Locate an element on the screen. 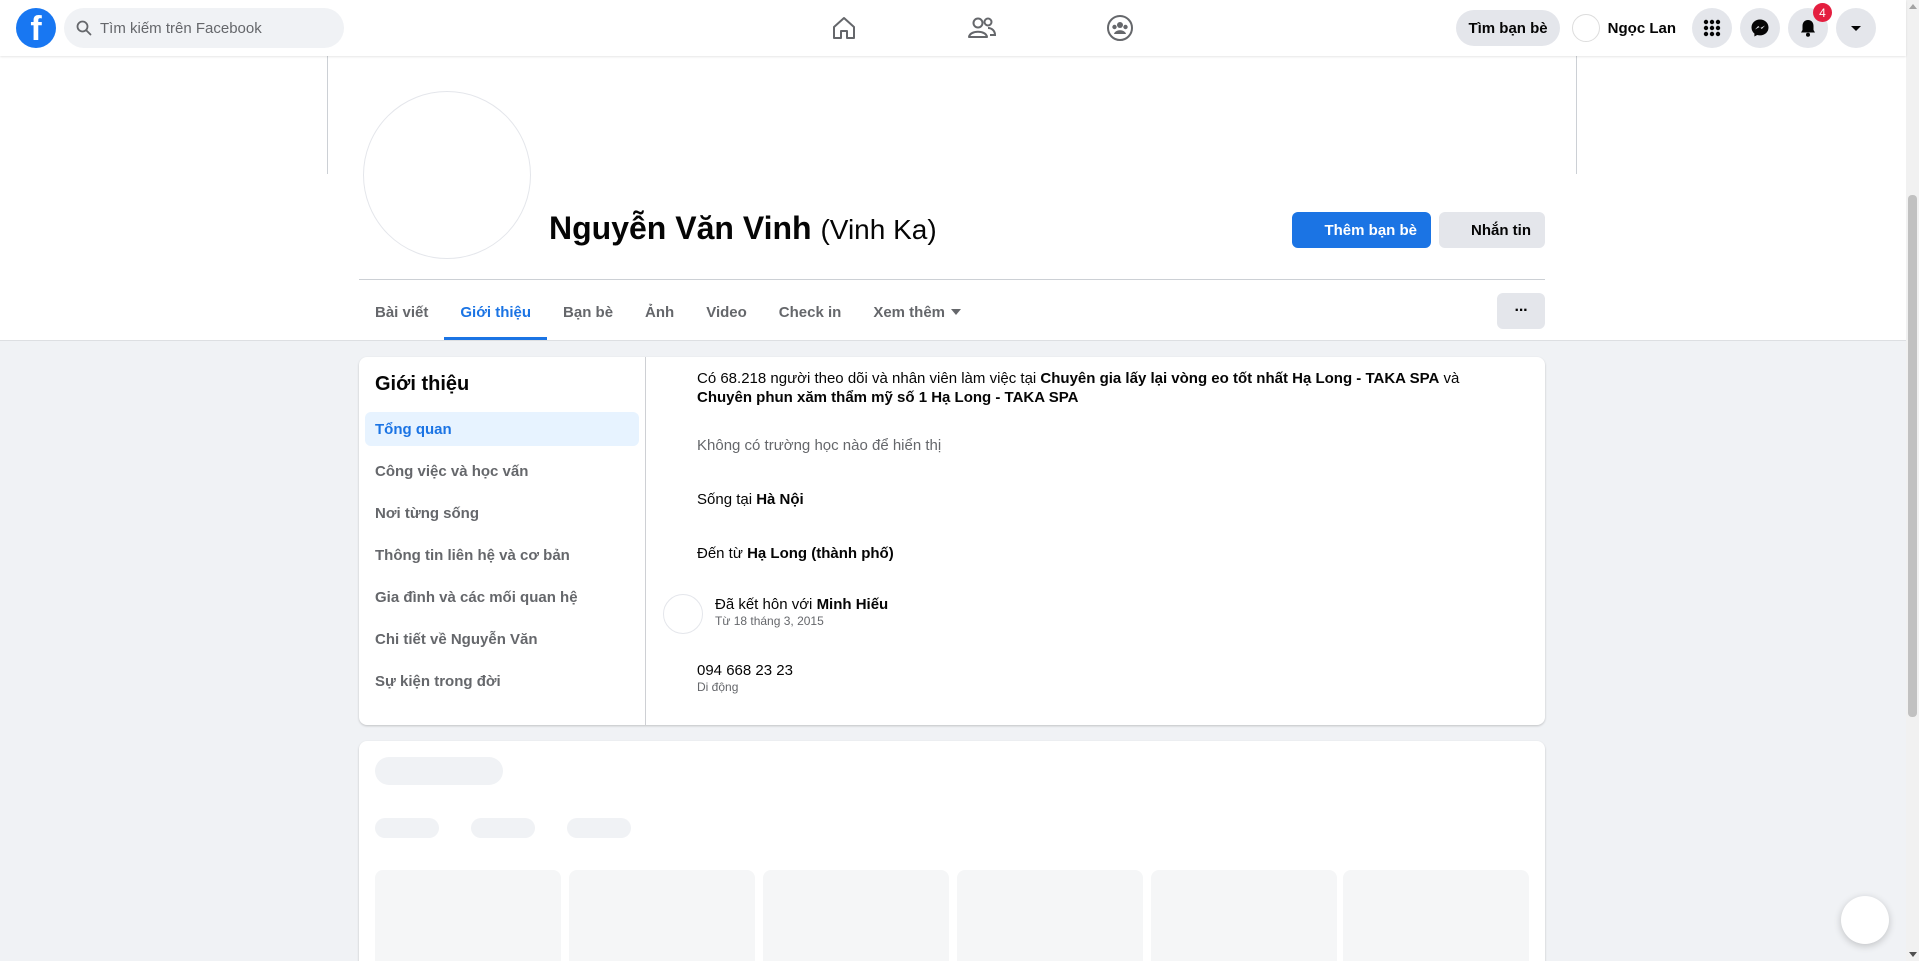  tab-label: Ảnh is located at coordinates (660, 312).